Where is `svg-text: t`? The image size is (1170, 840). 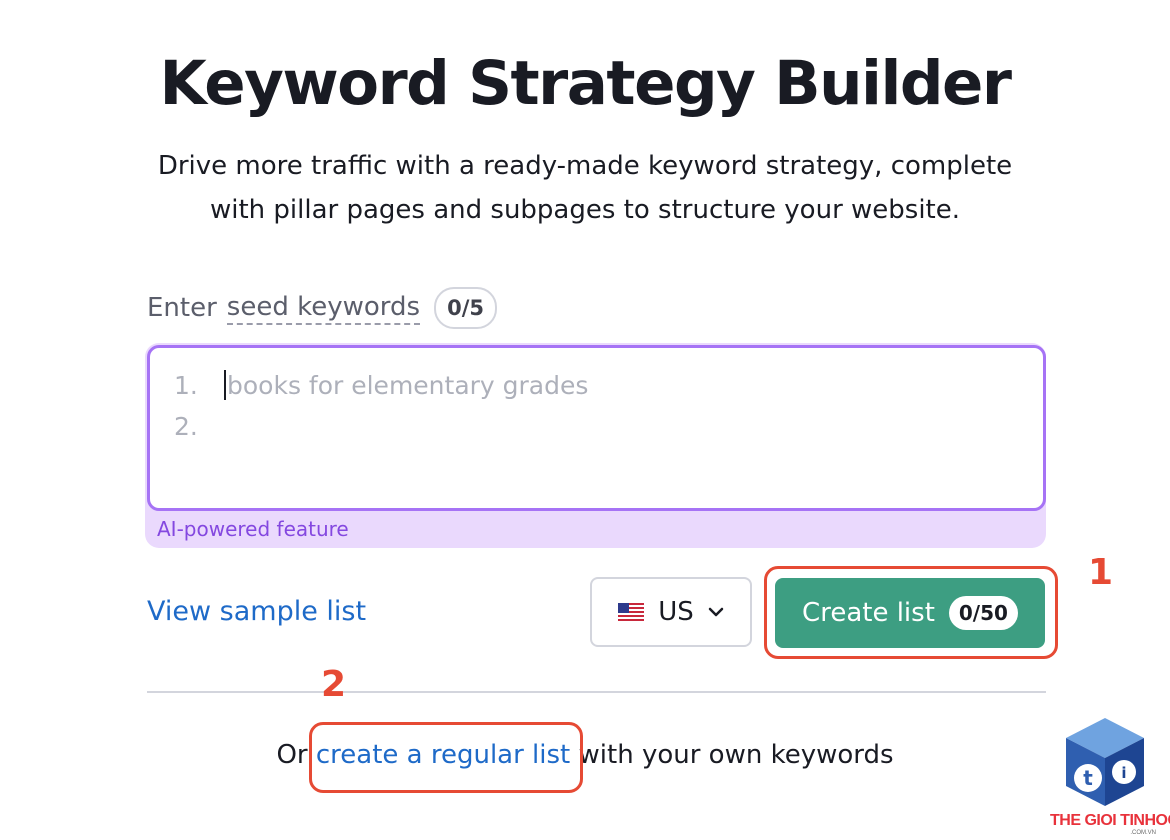
svg-text: t is located at coordinates (1088, 778).